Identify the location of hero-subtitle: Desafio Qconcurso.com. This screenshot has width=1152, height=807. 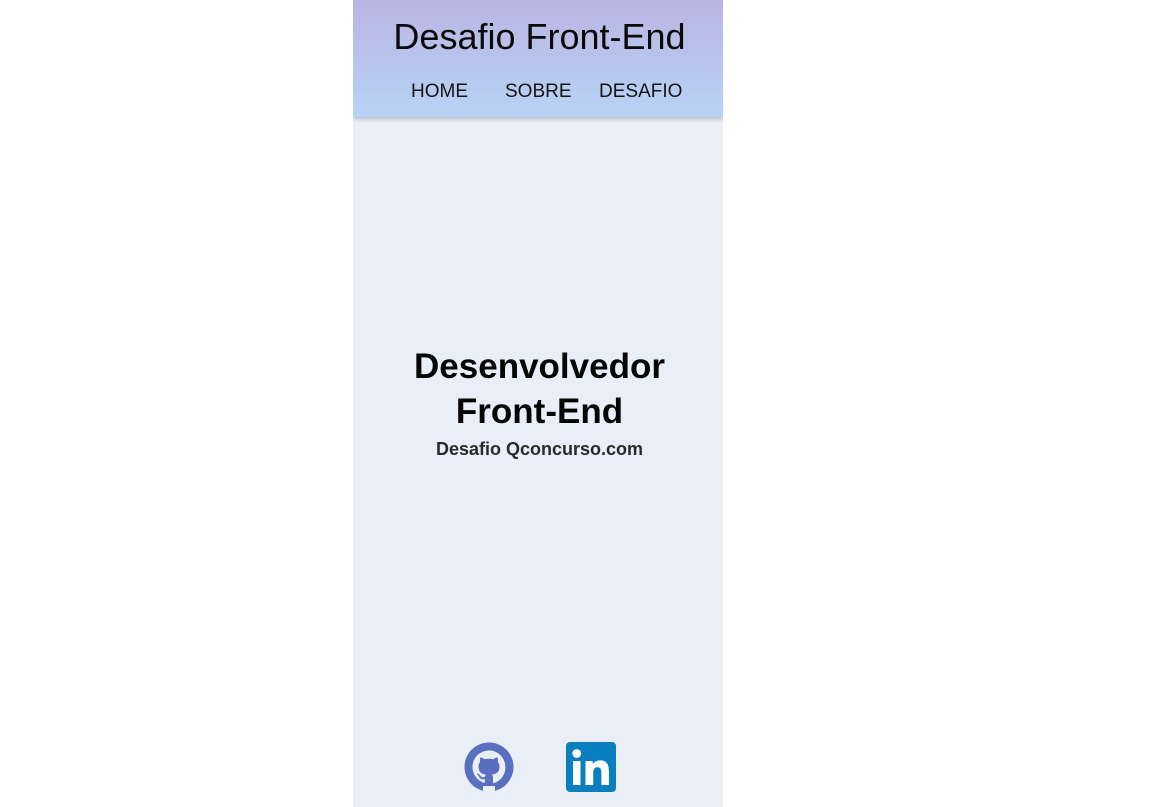
(539, 449).